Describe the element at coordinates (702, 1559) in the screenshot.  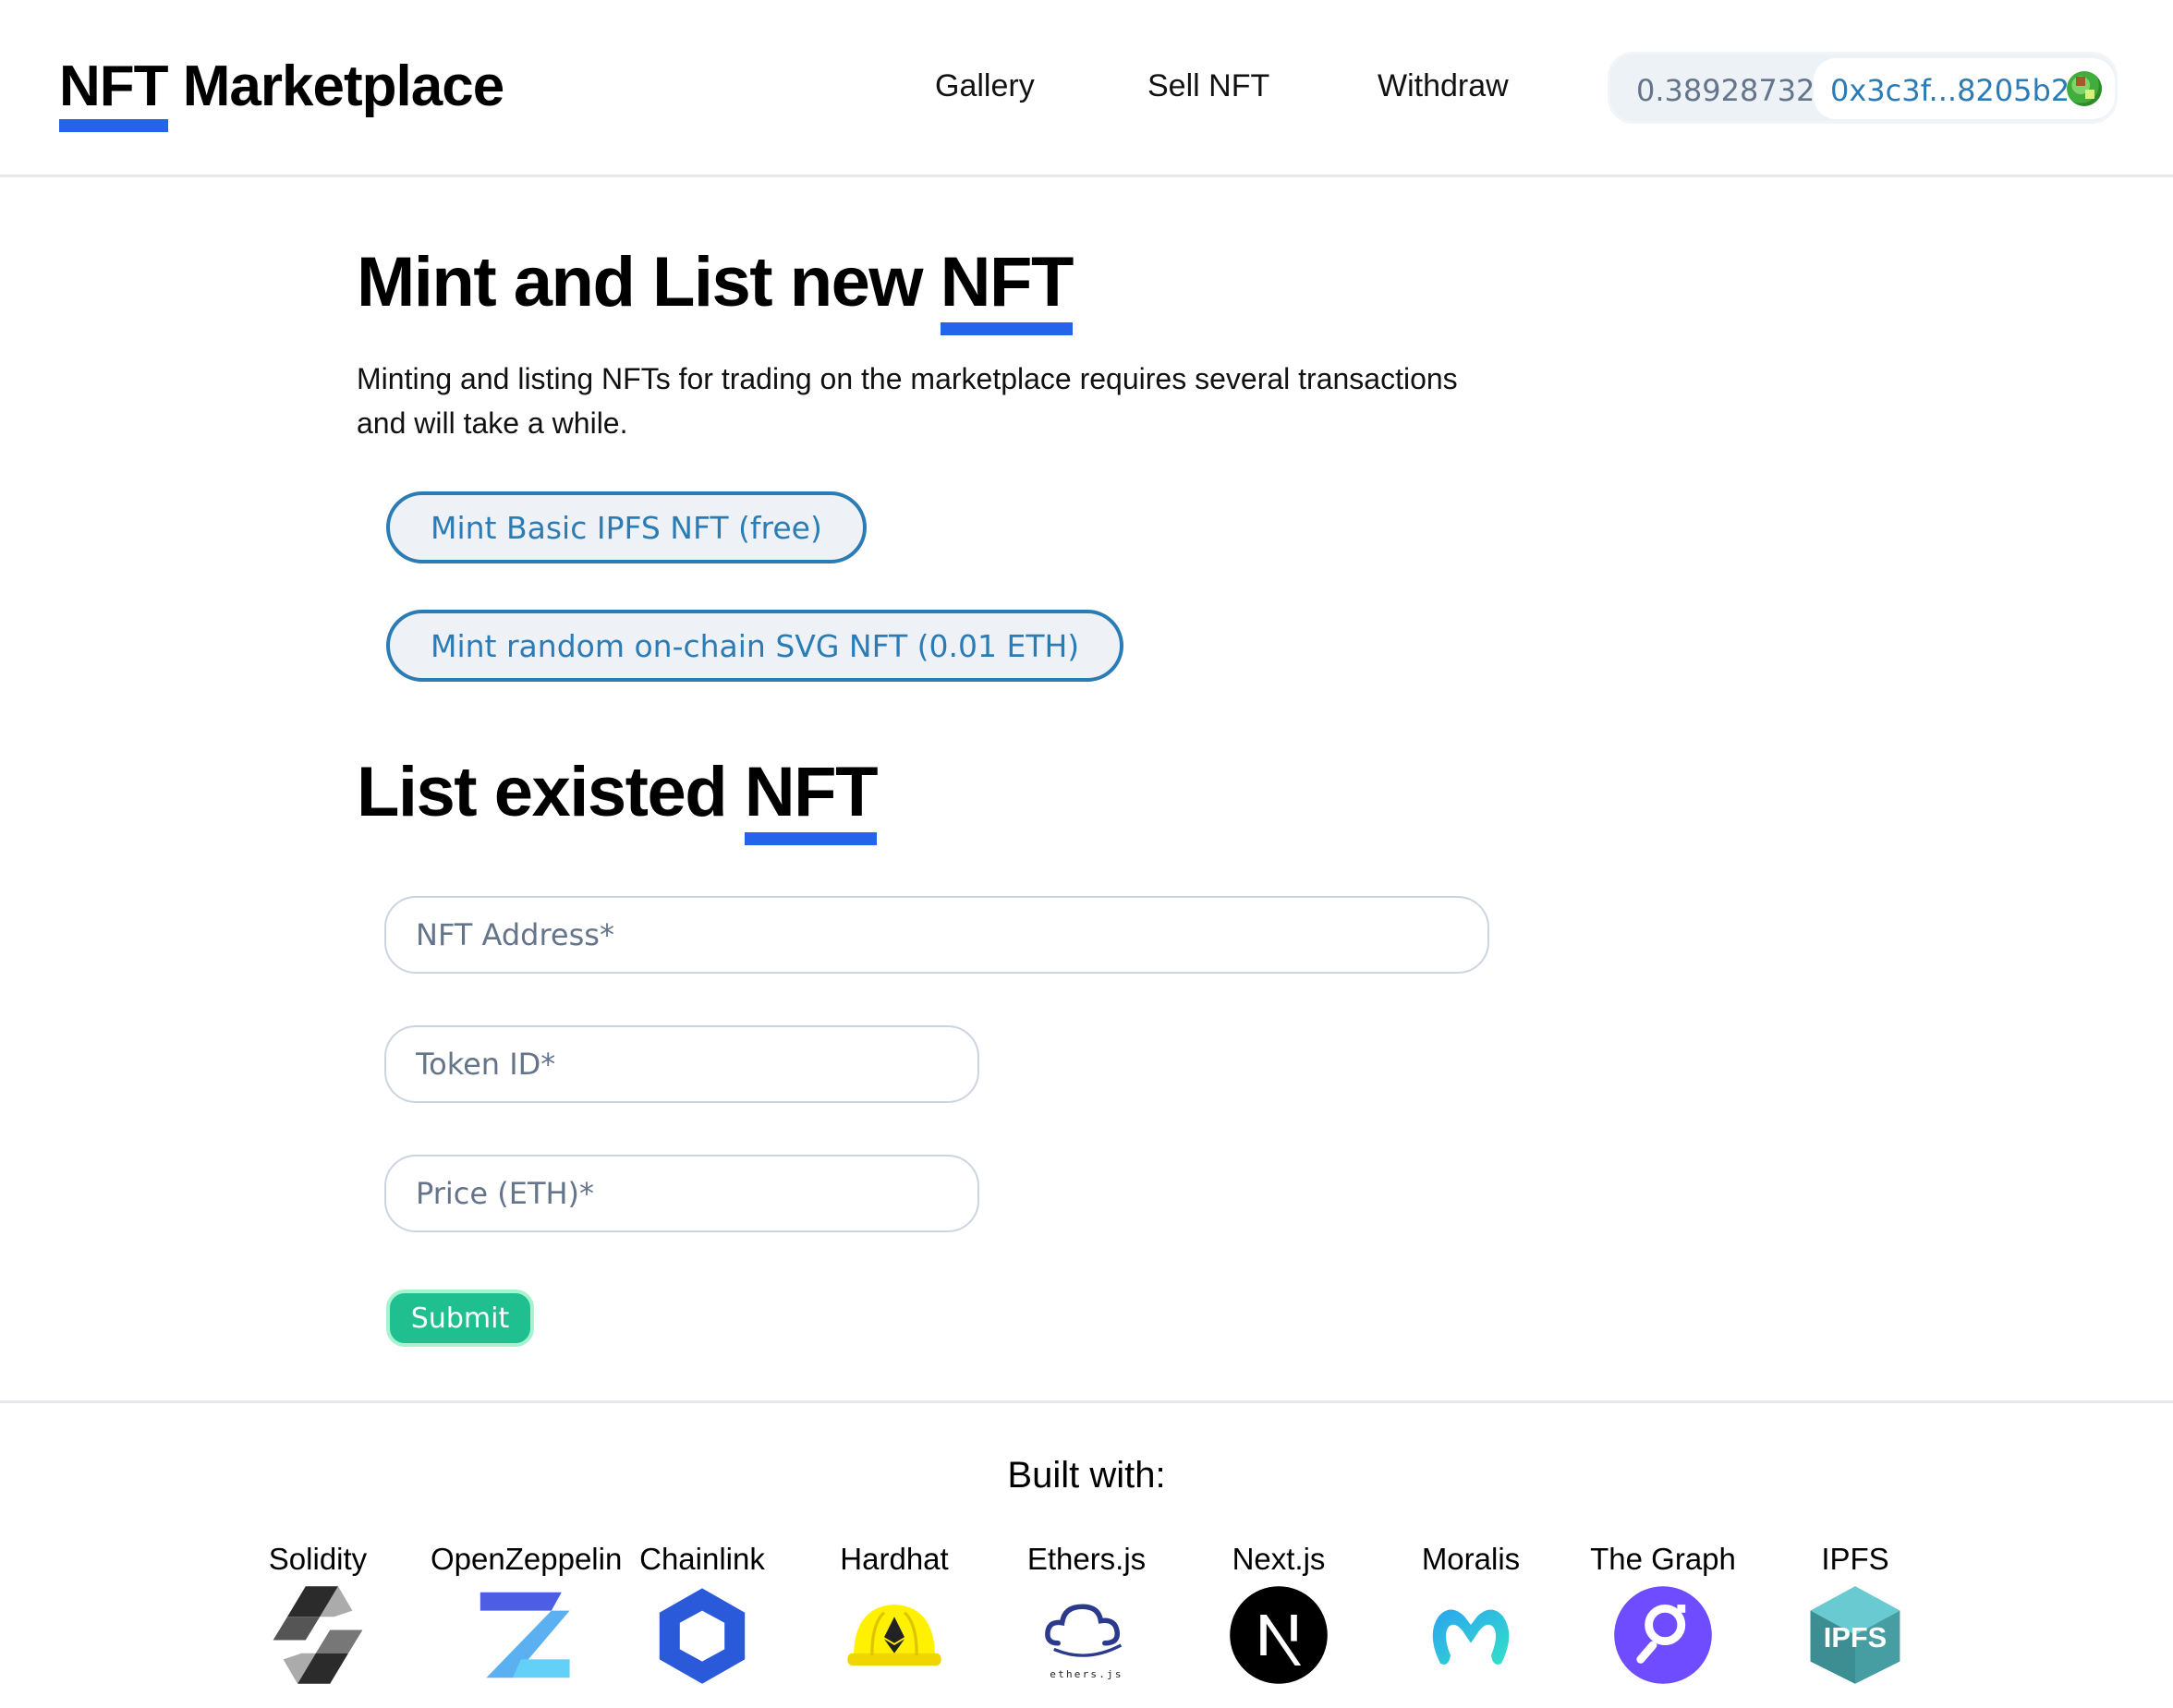
I see `tech-label: Chainlink` at that location.